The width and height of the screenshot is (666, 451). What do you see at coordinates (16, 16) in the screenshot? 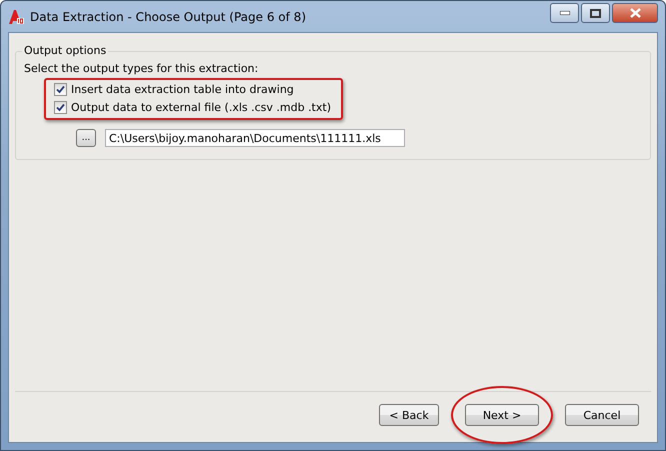
I see `app-logo-icon` at bounding box center [16, 16].